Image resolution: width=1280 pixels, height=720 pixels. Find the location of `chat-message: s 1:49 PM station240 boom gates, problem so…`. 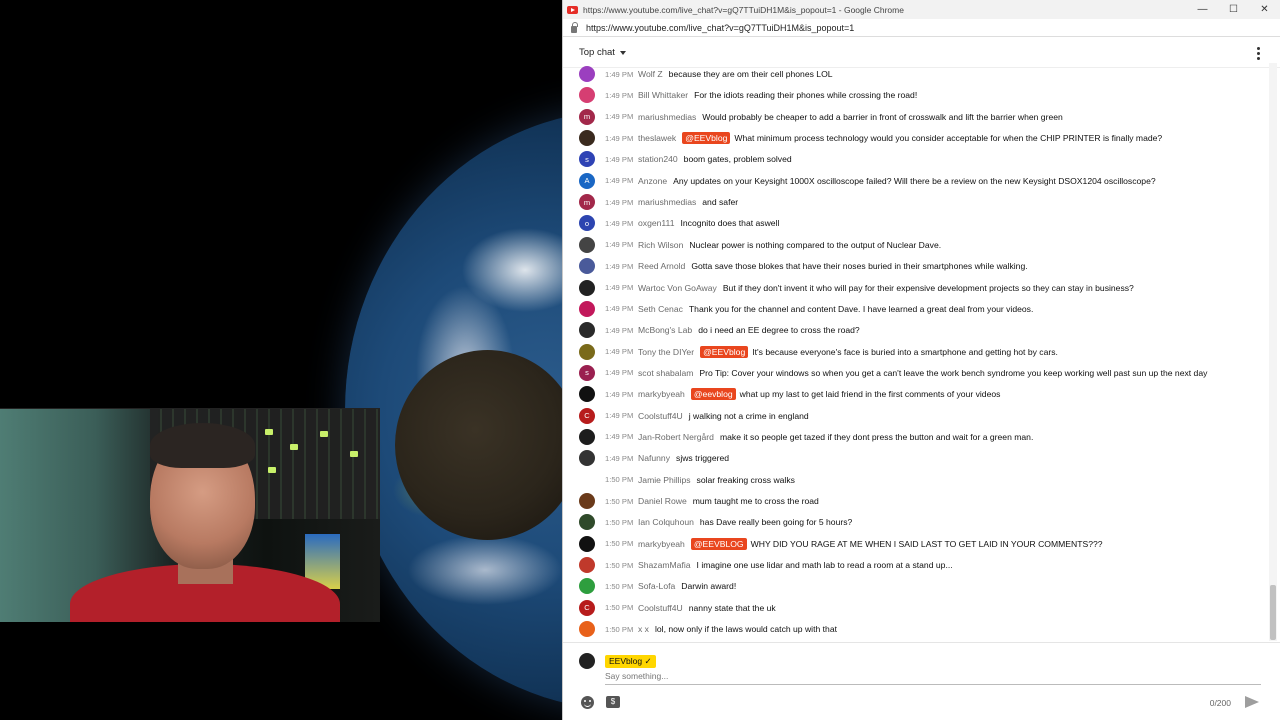

chat-message: s 1:49 PM station240 boom gates, problem so… is located at coordinates (924, 159).